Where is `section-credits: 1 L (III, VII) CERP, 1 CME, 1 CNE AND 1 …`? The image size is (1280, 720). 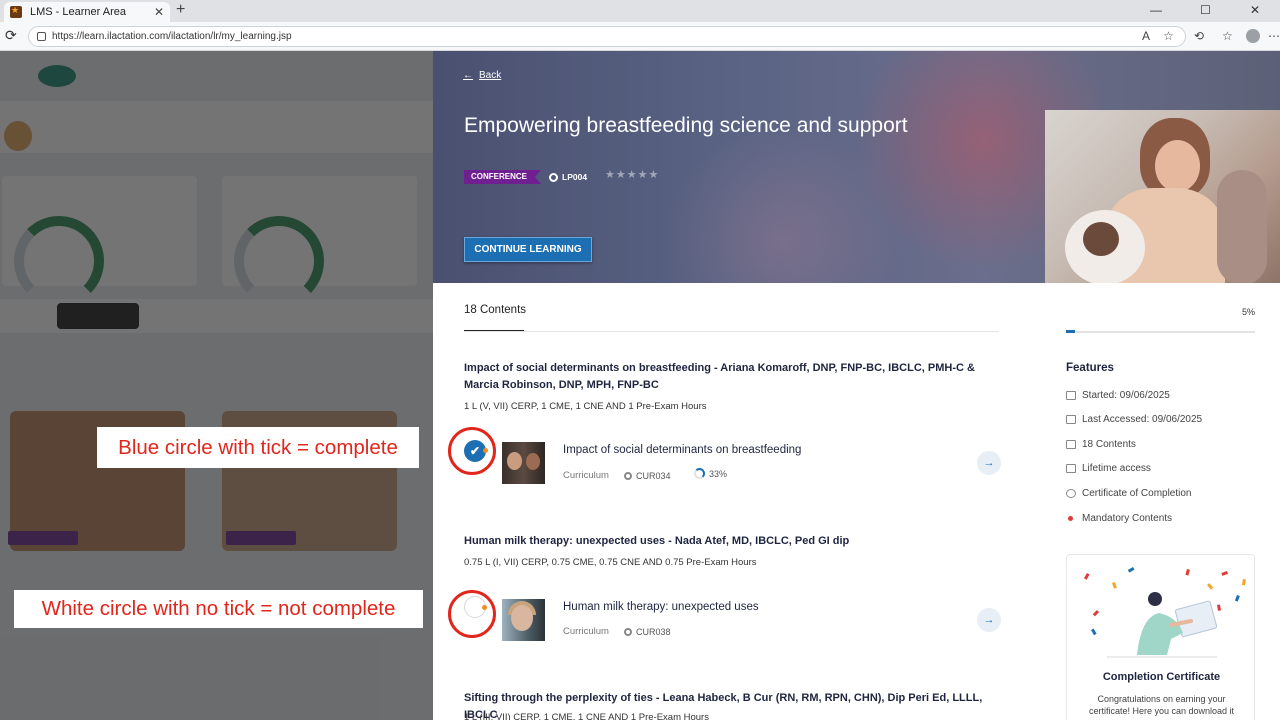
section-credits: 1 L (III, VII) CERP, 1 CME, 1 CNE AND 1 … is located at coordinates (586, 716).